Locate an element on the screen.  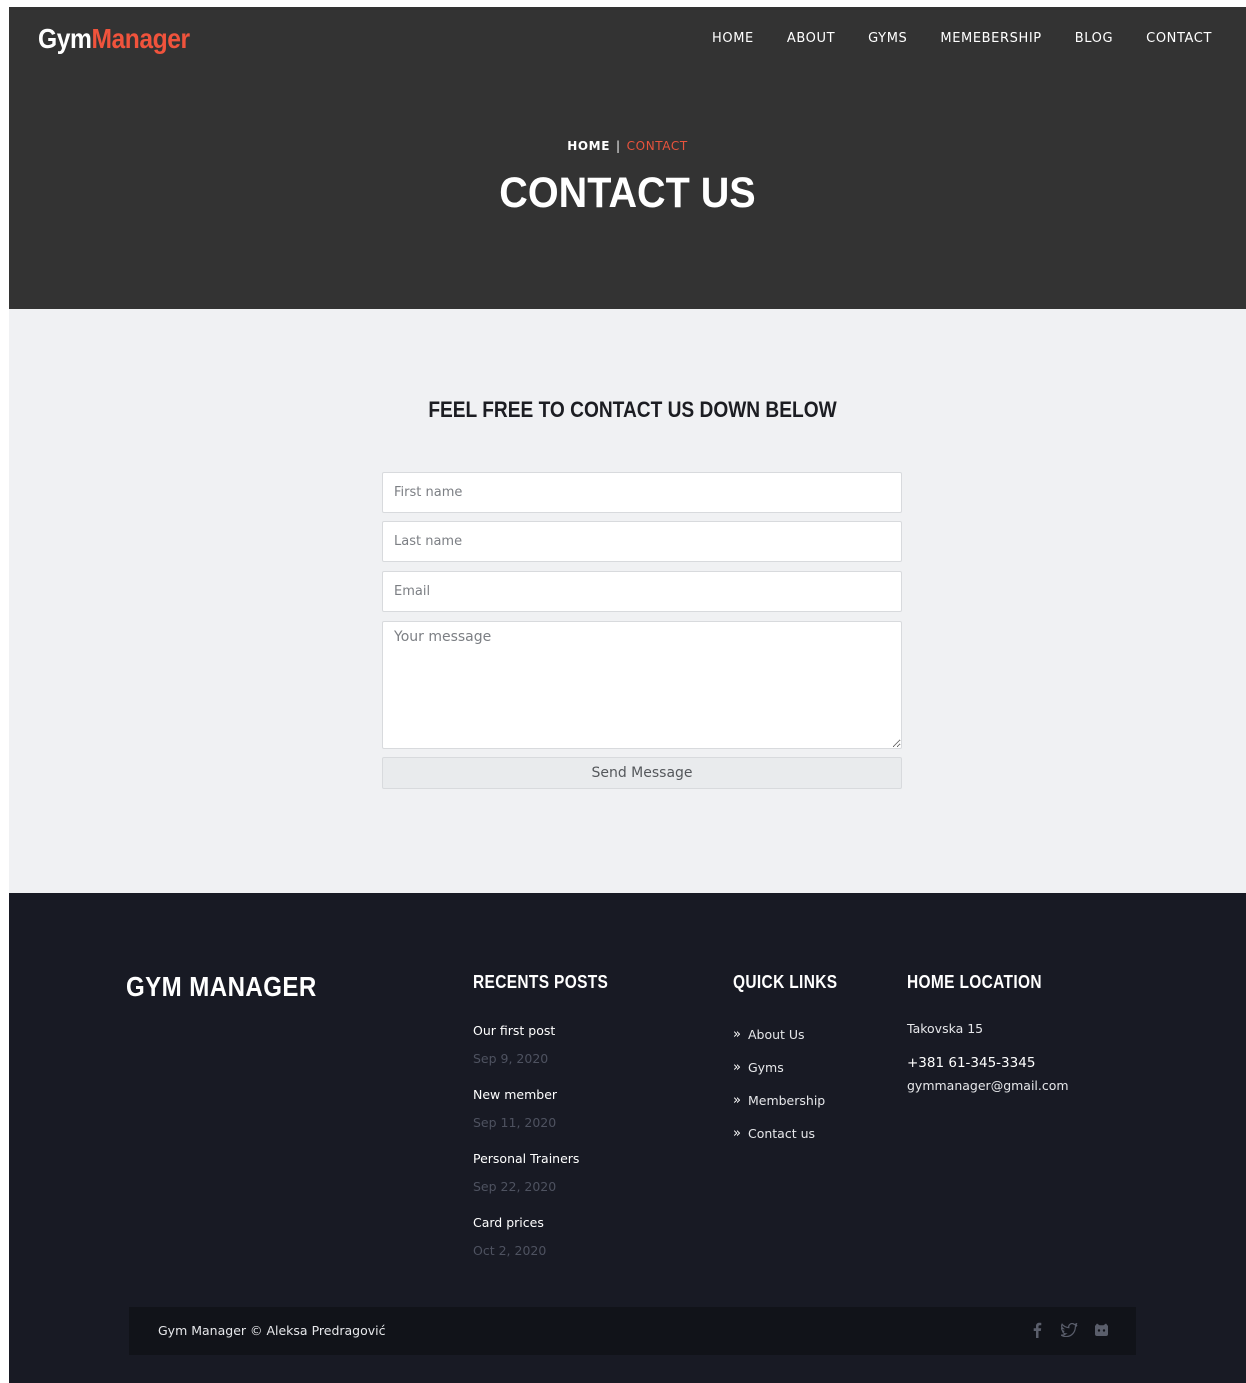
quick-links-title: QUICK LINKS is located at coordinates (785, 982).